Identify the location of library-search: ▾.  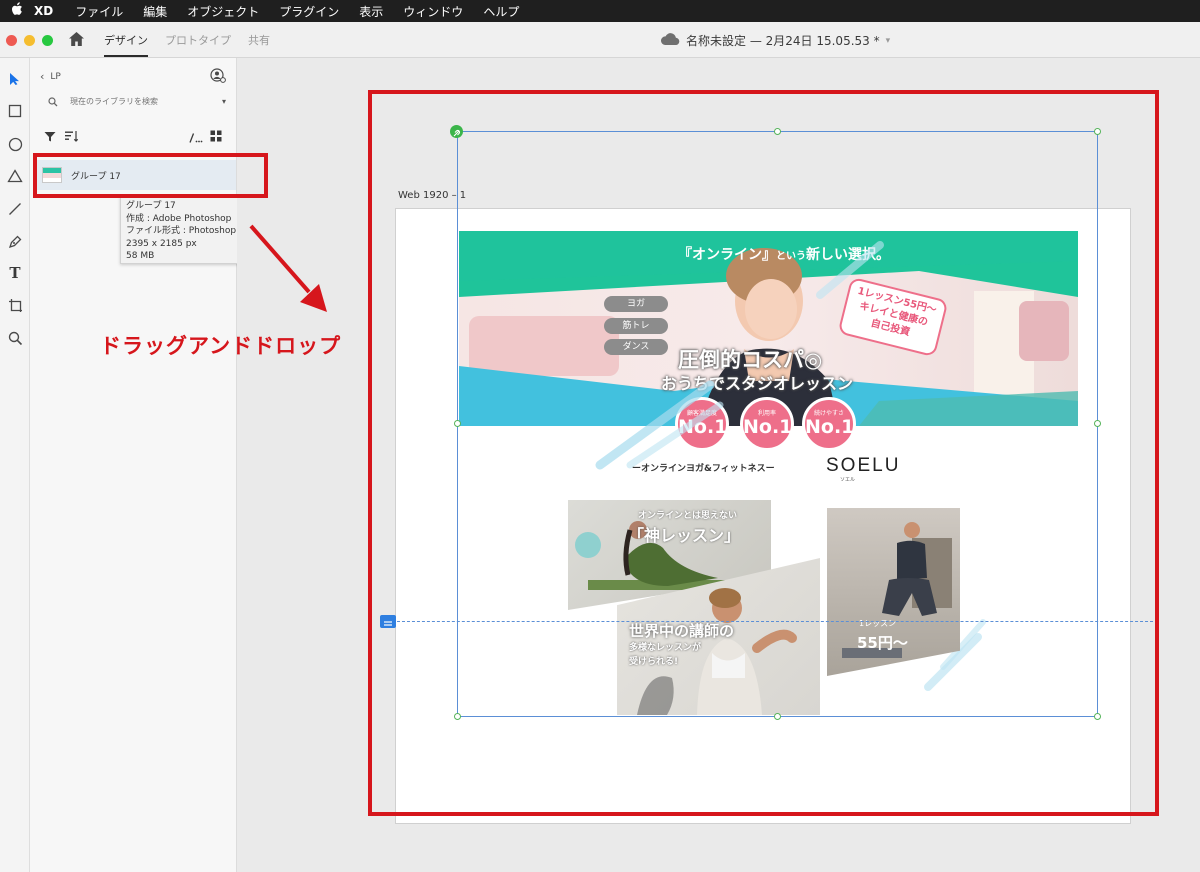
(134, 101).